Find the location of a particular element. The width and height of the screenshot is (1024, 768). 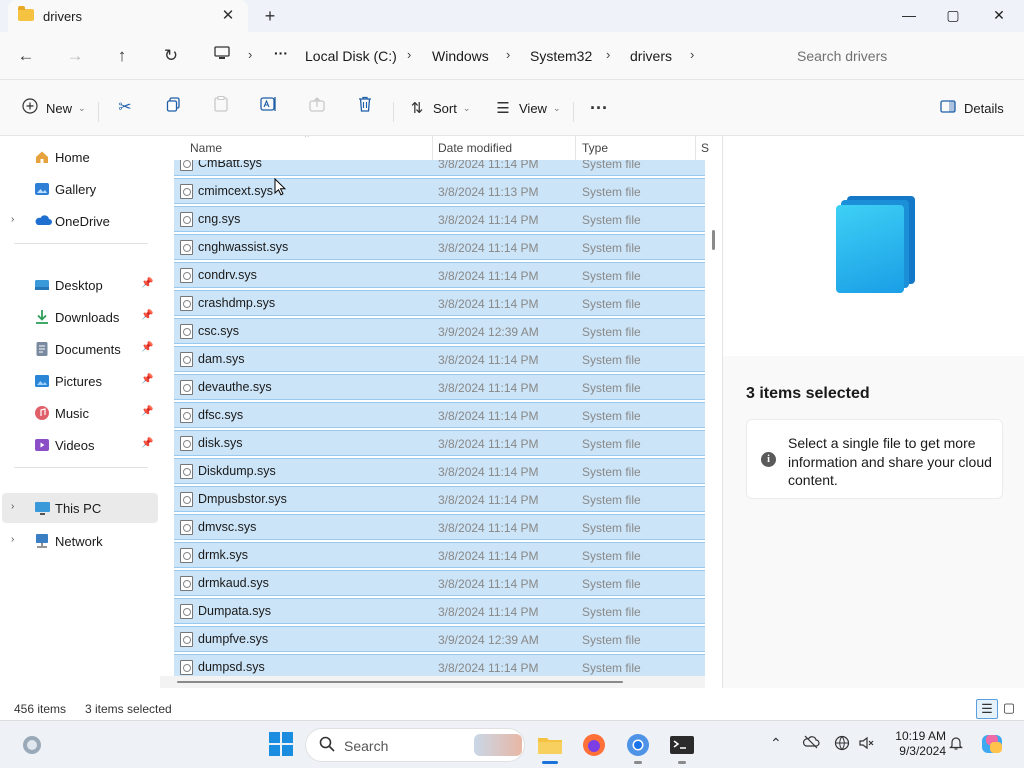

delete-icon is located at coordinates (365, 108).